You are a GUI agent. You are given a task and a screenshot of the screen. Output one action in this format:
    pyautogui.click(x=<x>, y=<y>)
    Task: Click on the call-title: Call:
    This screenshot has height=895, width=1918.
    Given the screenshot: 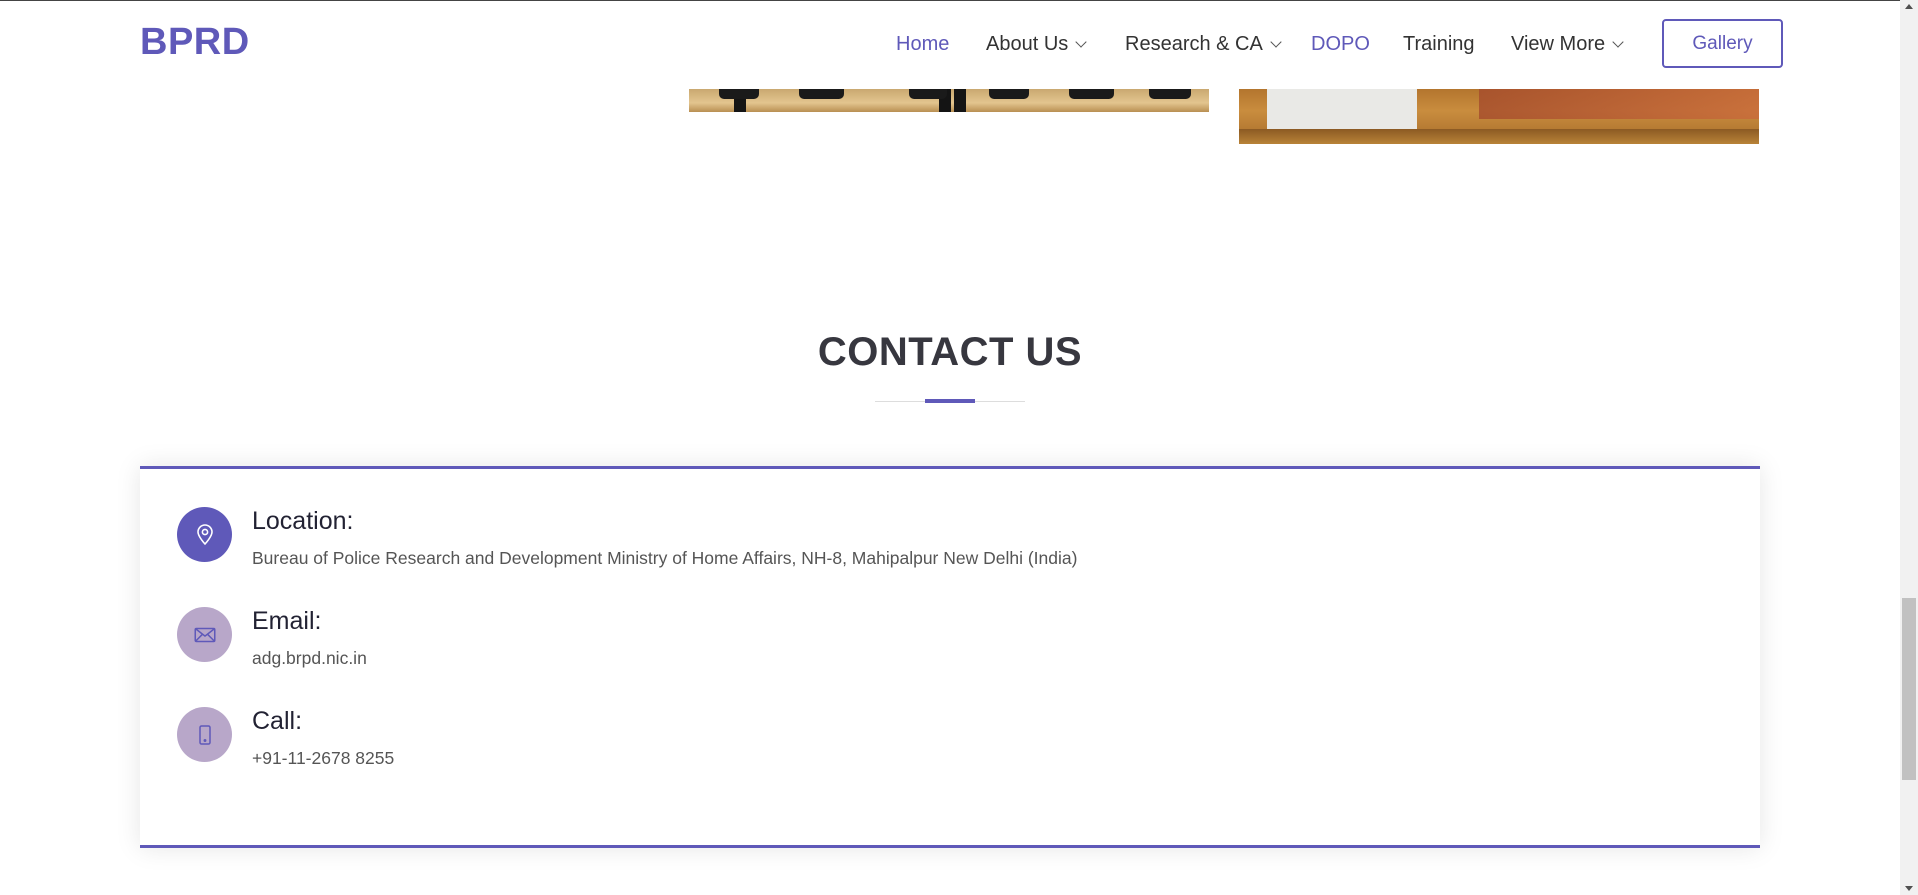 What is the action you would take?
    pyautogui.click(x=277, y=721)
    